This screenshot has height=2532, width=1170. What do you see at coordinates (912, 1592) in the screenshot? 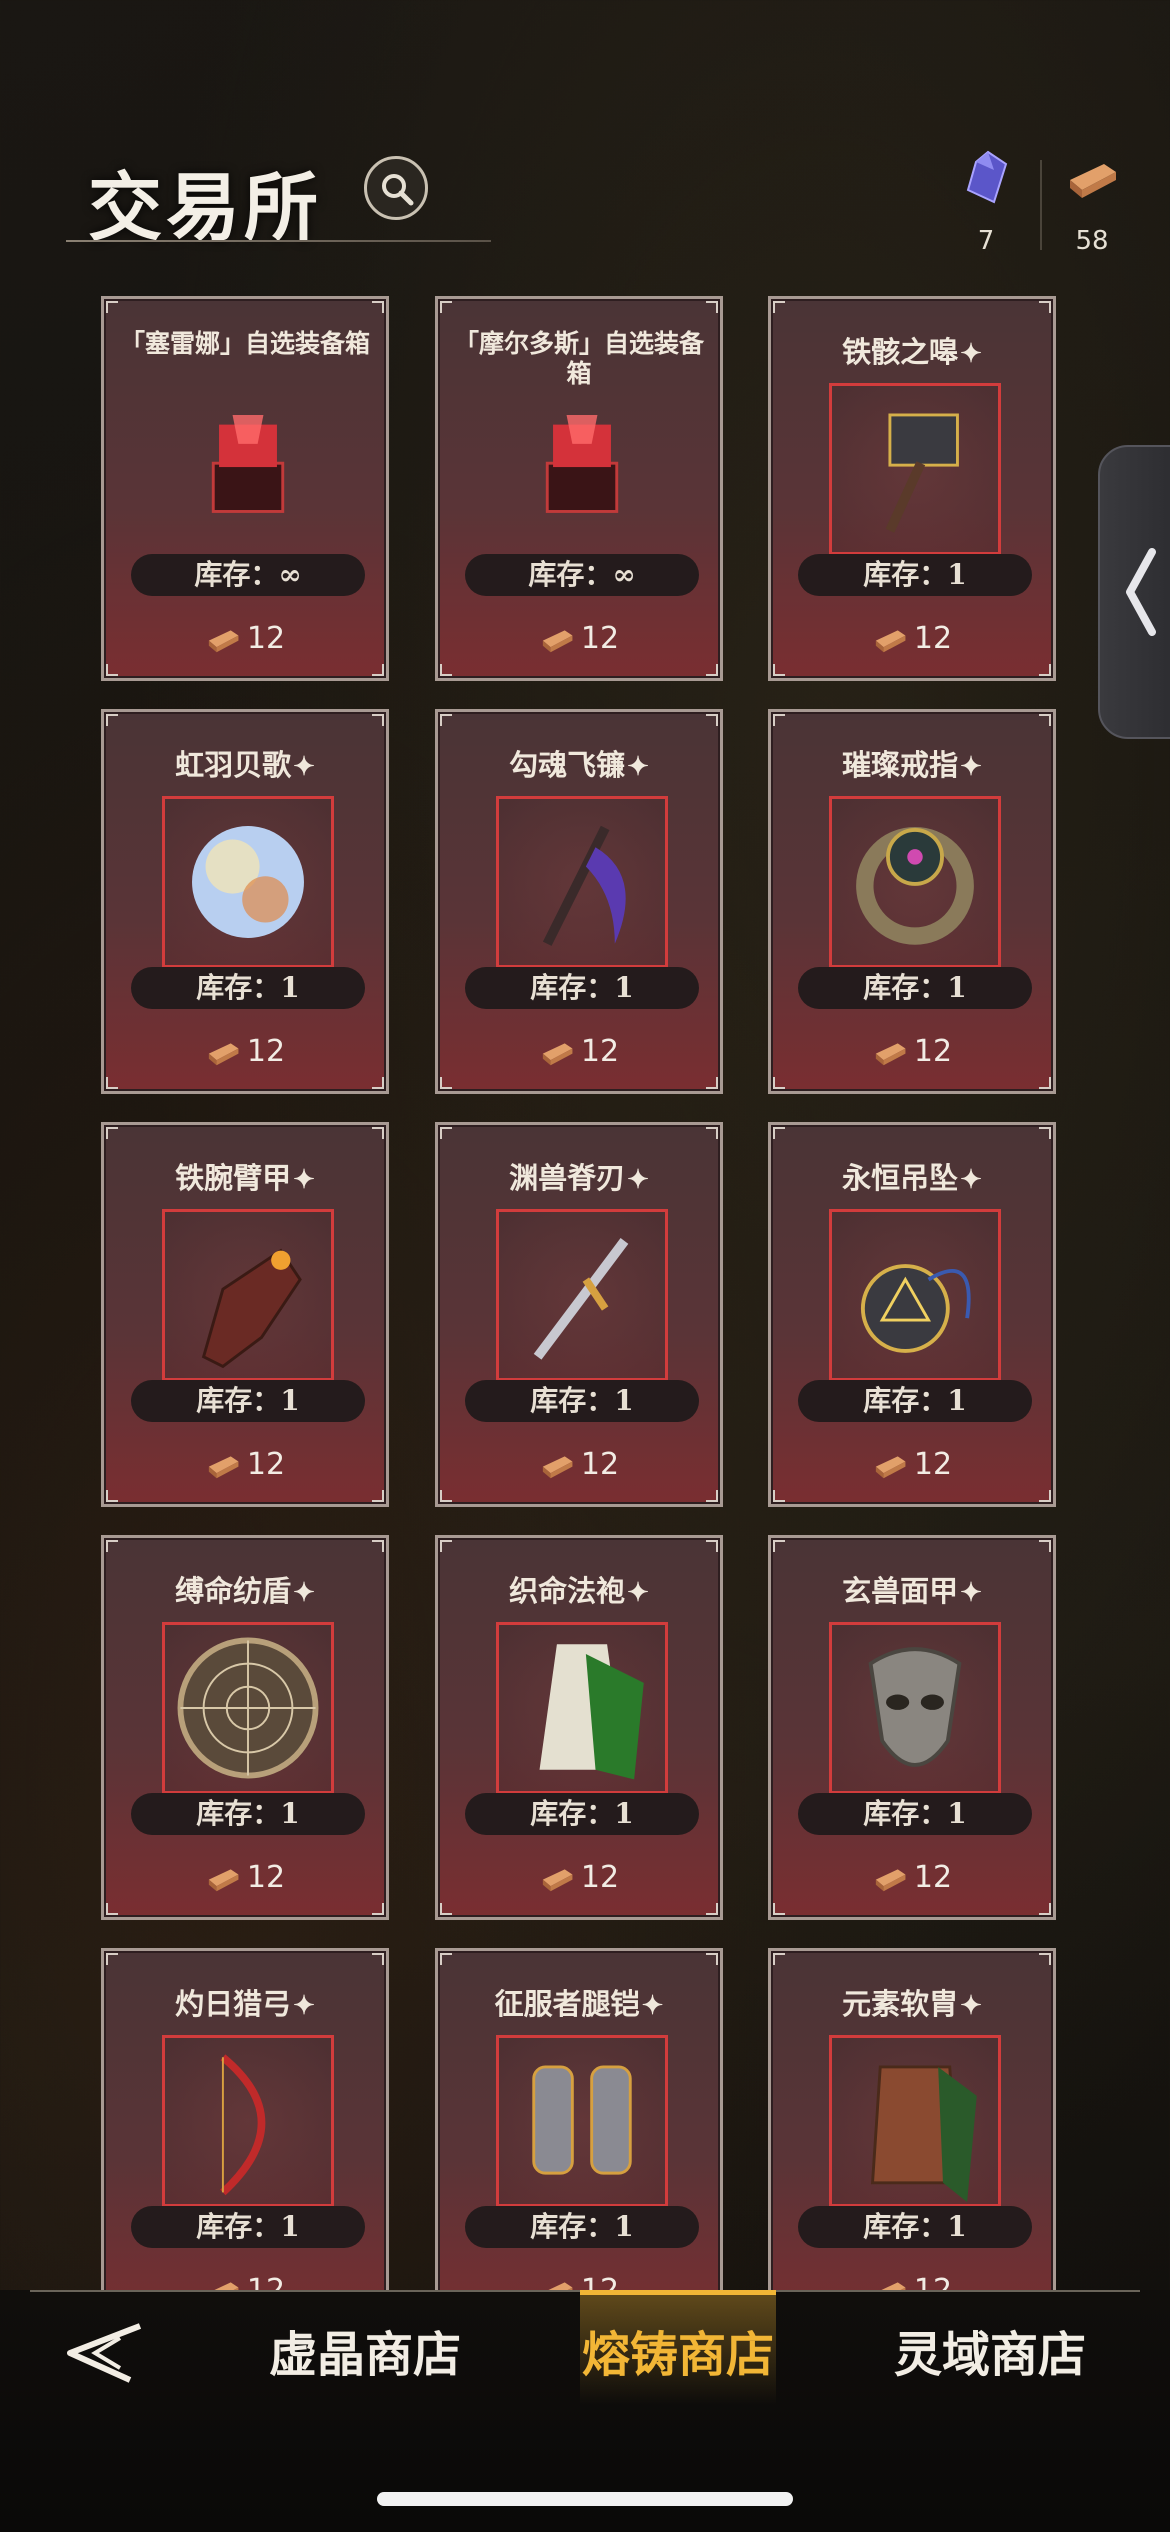
I see `item-name-row: 玄兽面甲✦` at bounding box center [912, 1592].